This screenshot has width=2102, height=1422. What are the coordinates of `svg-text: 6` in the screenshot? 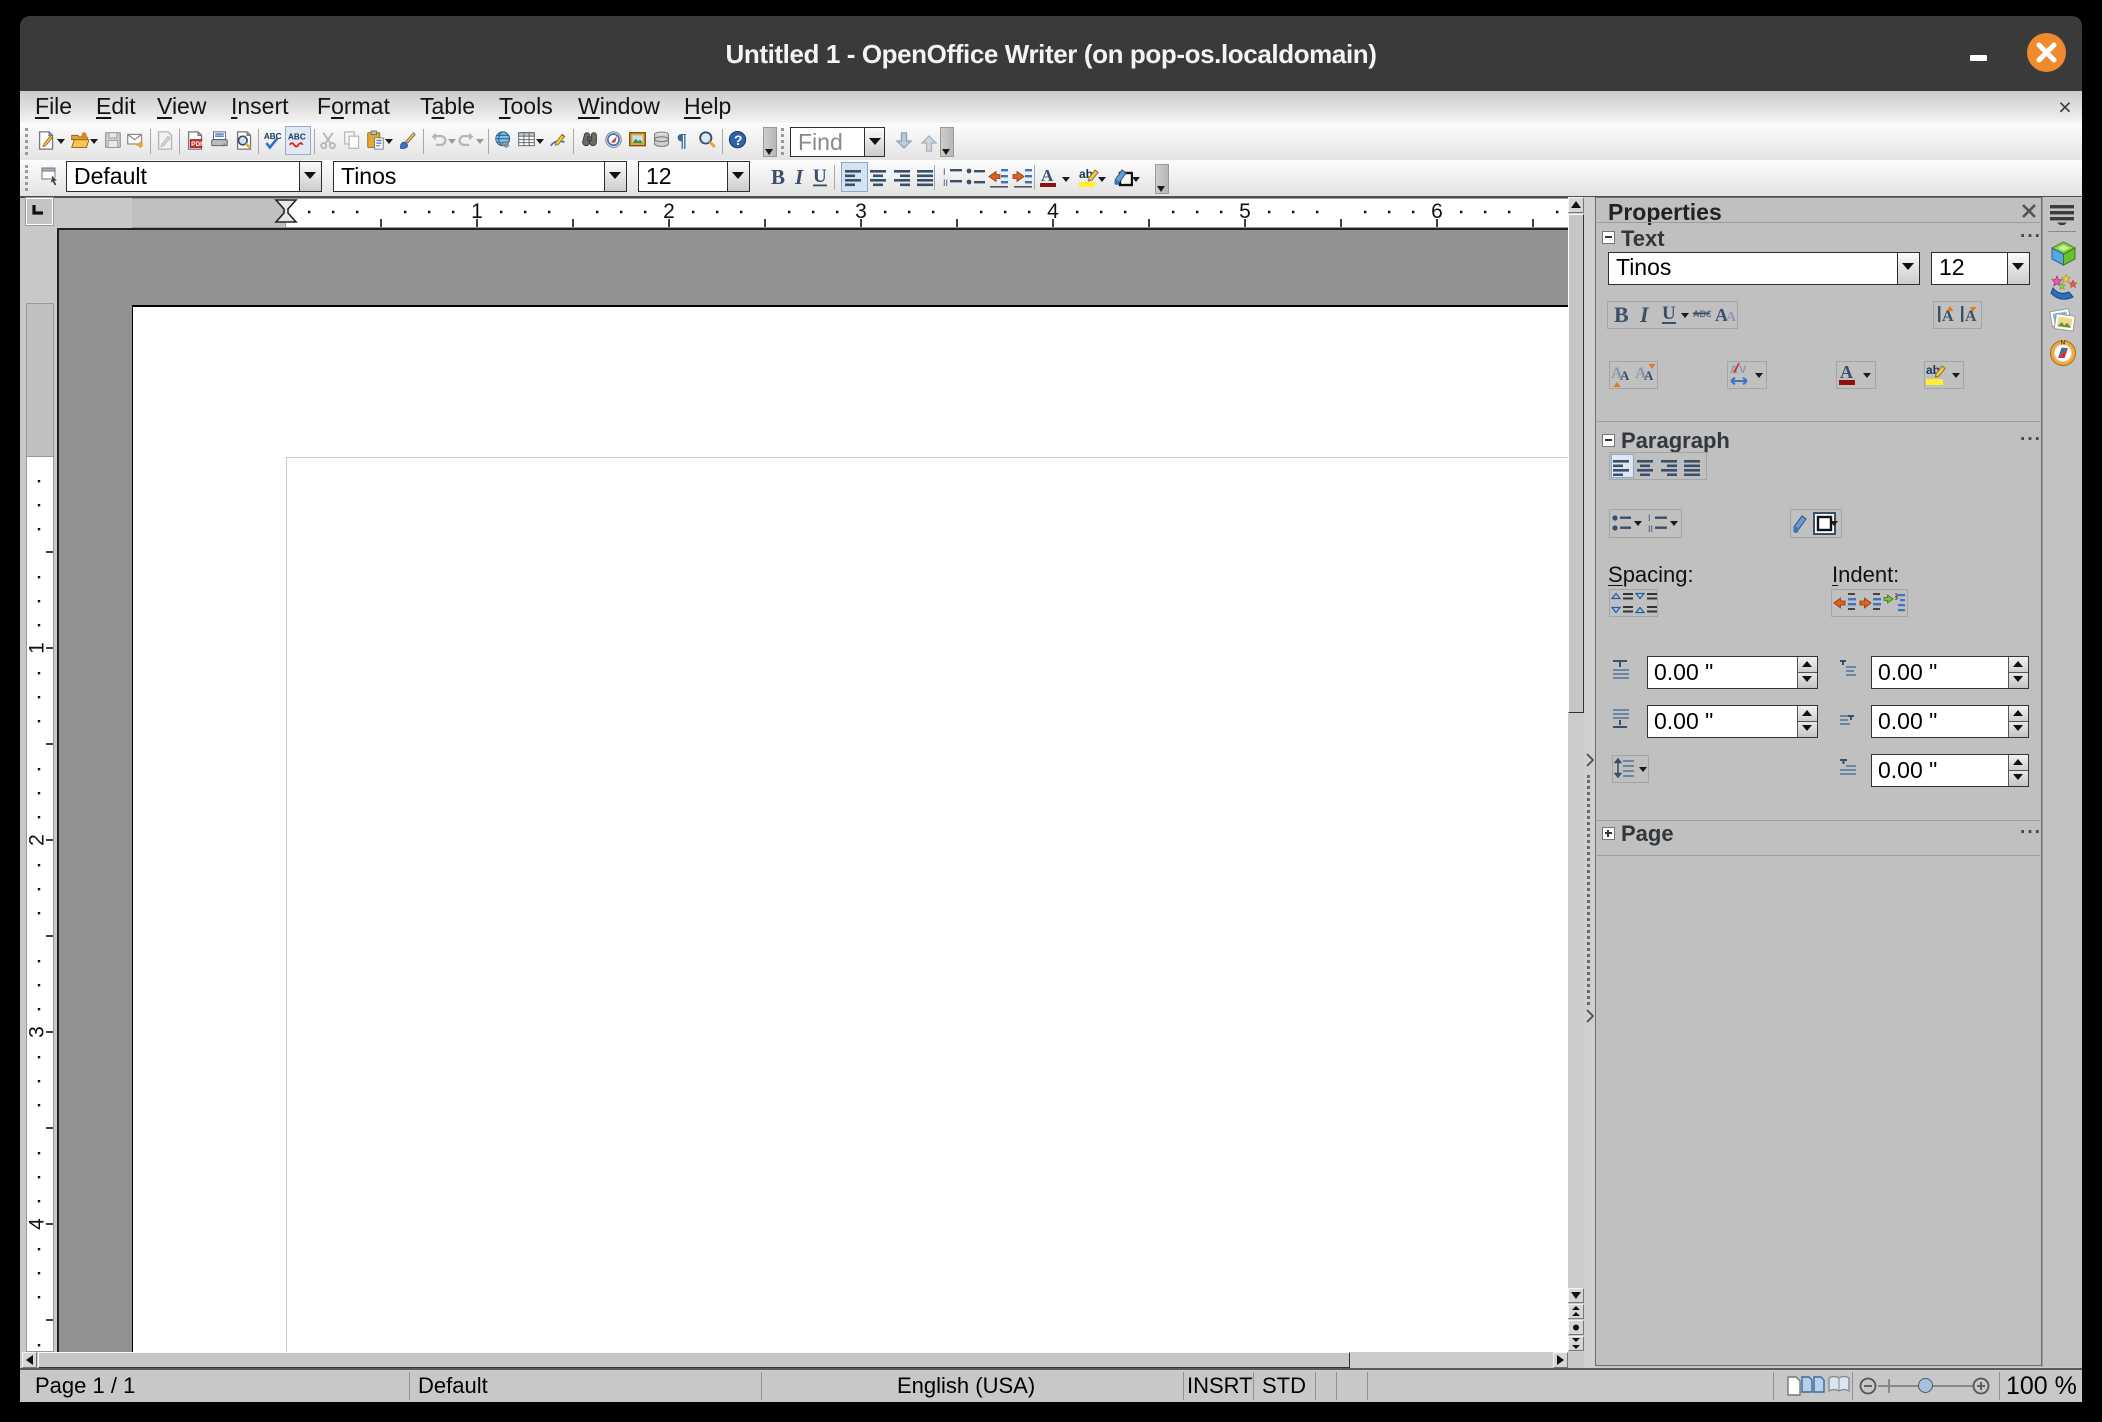 It's located at (1437, 211).